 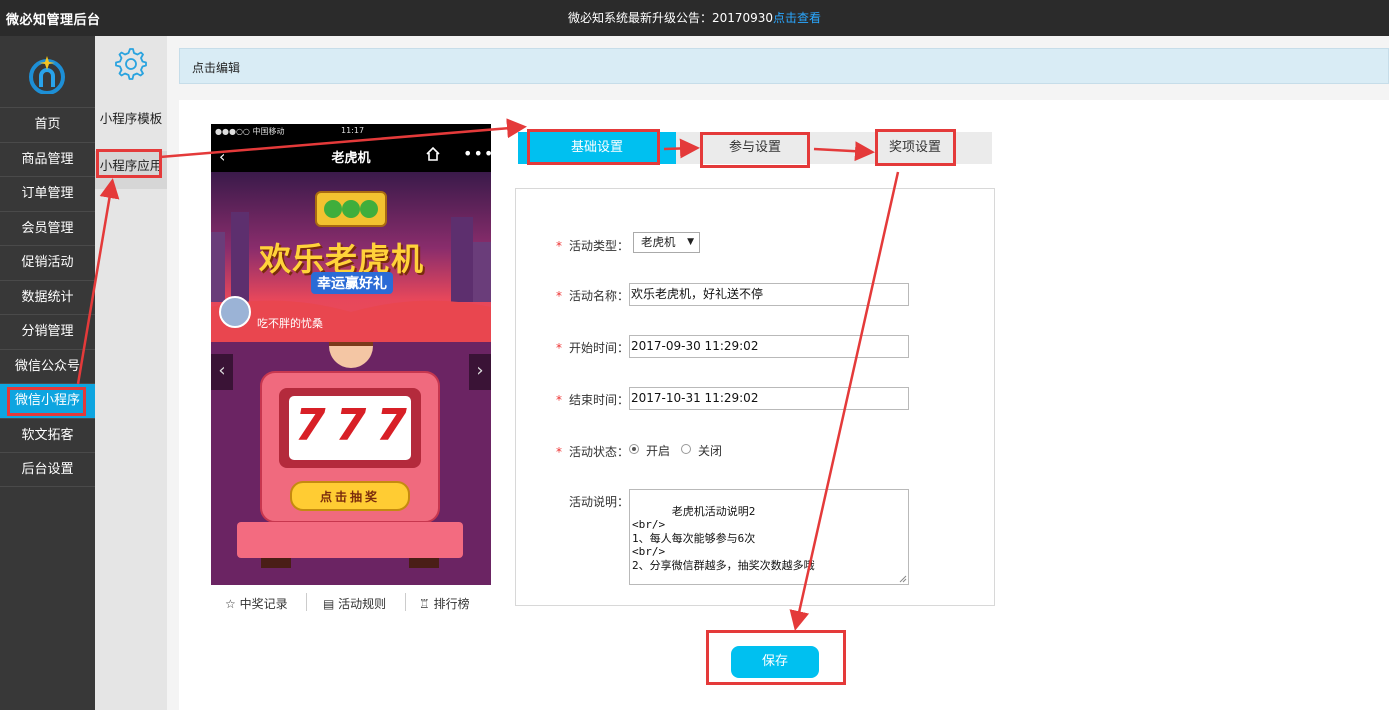 I want to click on star-icon: ☆, so click(x=230, y=604).